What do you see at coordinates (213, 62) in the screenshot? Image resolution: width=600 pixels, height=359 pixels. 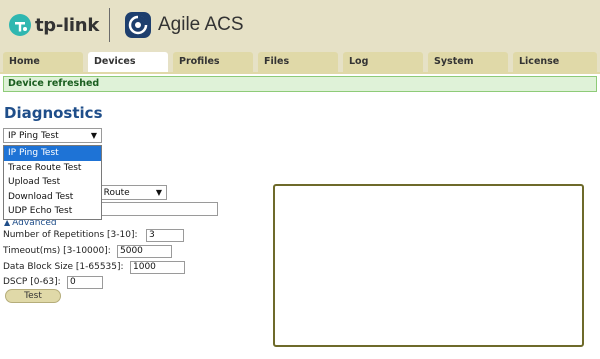 I see `tab-profiles: Profiles` at bounding box center [213, 62].